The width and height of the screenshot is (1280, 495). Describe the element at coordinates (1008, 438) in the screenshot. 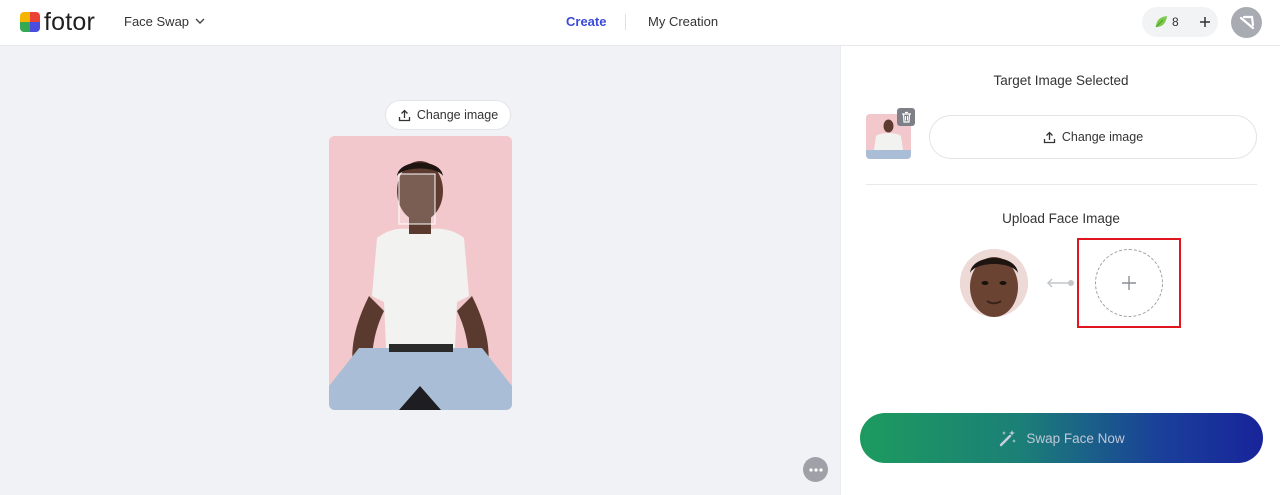

I see `magic-wand-icon` at that location.